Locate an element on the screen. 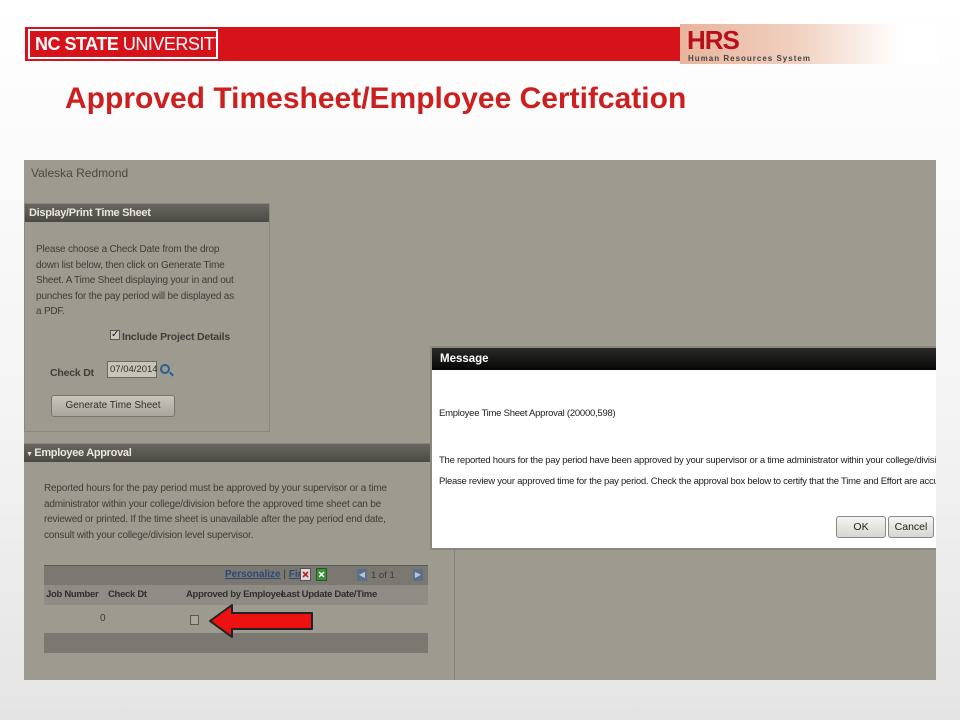 This screenshot has height=720, width=960. check-dt-label: Check Dt is located at coordinates (72, 373).